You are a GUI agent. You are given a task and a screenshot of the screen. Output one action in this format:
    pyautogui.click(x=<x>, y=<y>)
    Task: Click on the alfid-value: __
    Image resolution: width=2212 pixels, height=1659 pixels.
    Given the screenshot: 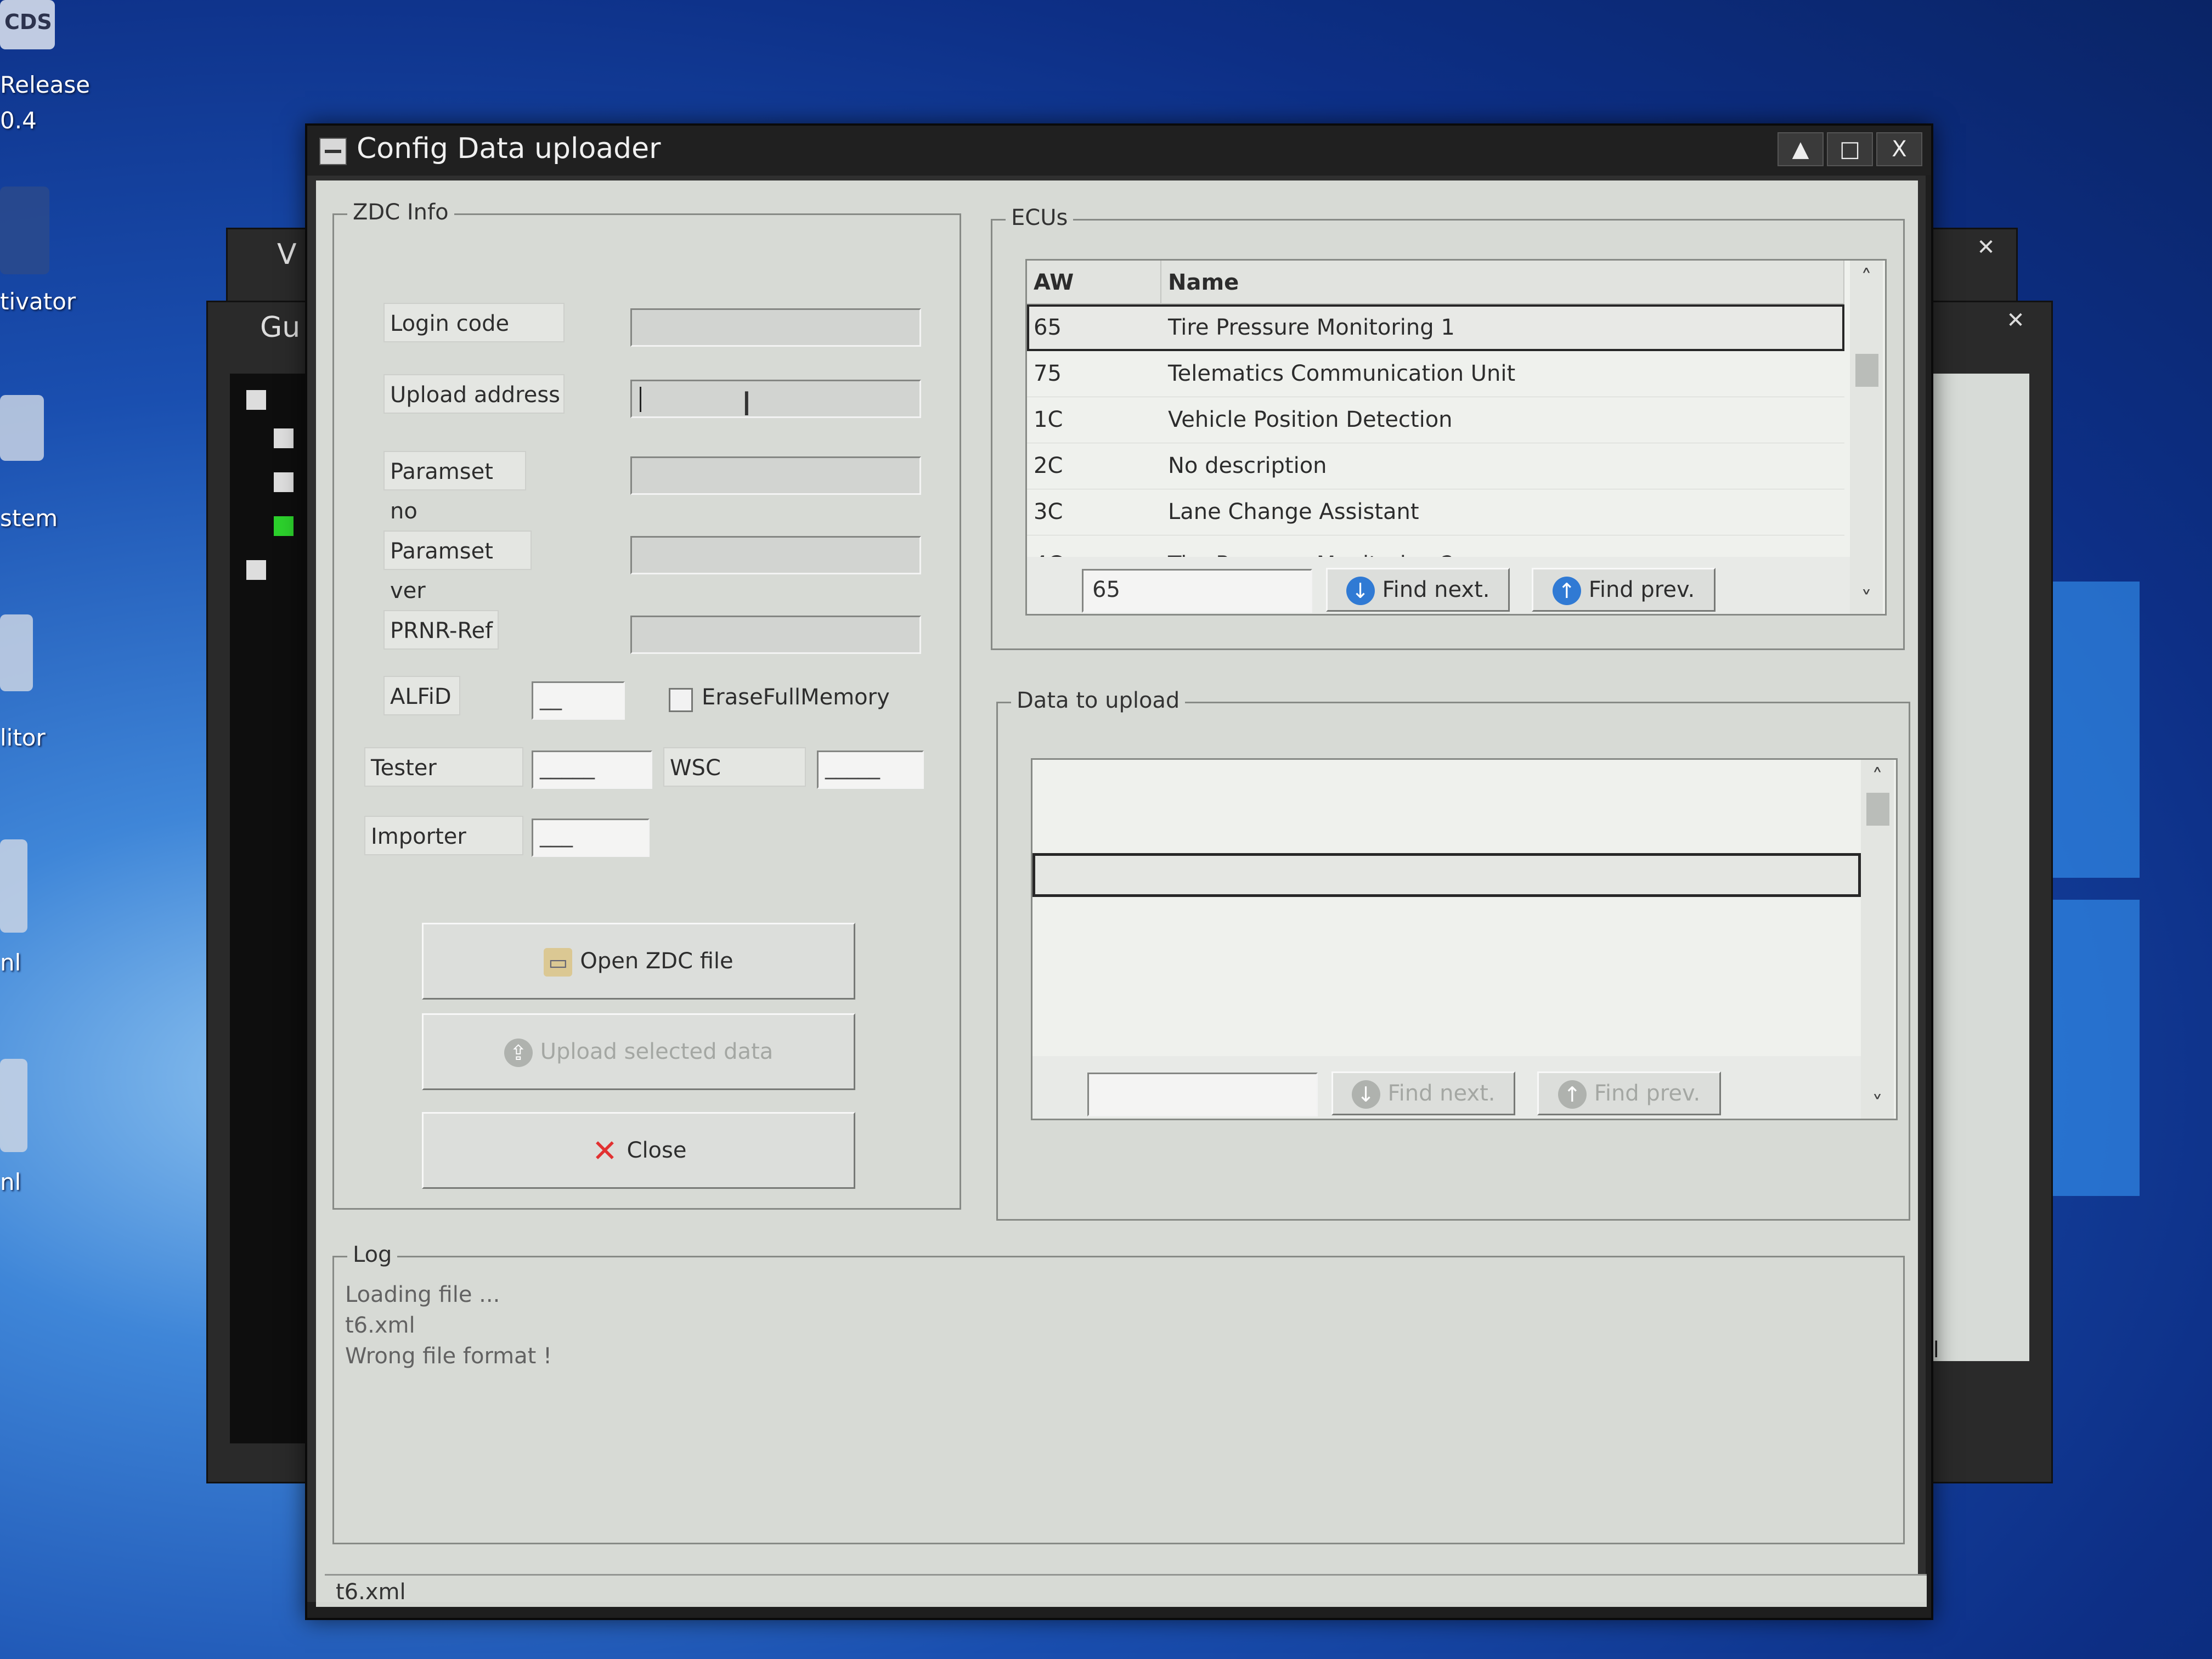 What is the action you would take?
    pyautogui.click(x=551, y=697)
    